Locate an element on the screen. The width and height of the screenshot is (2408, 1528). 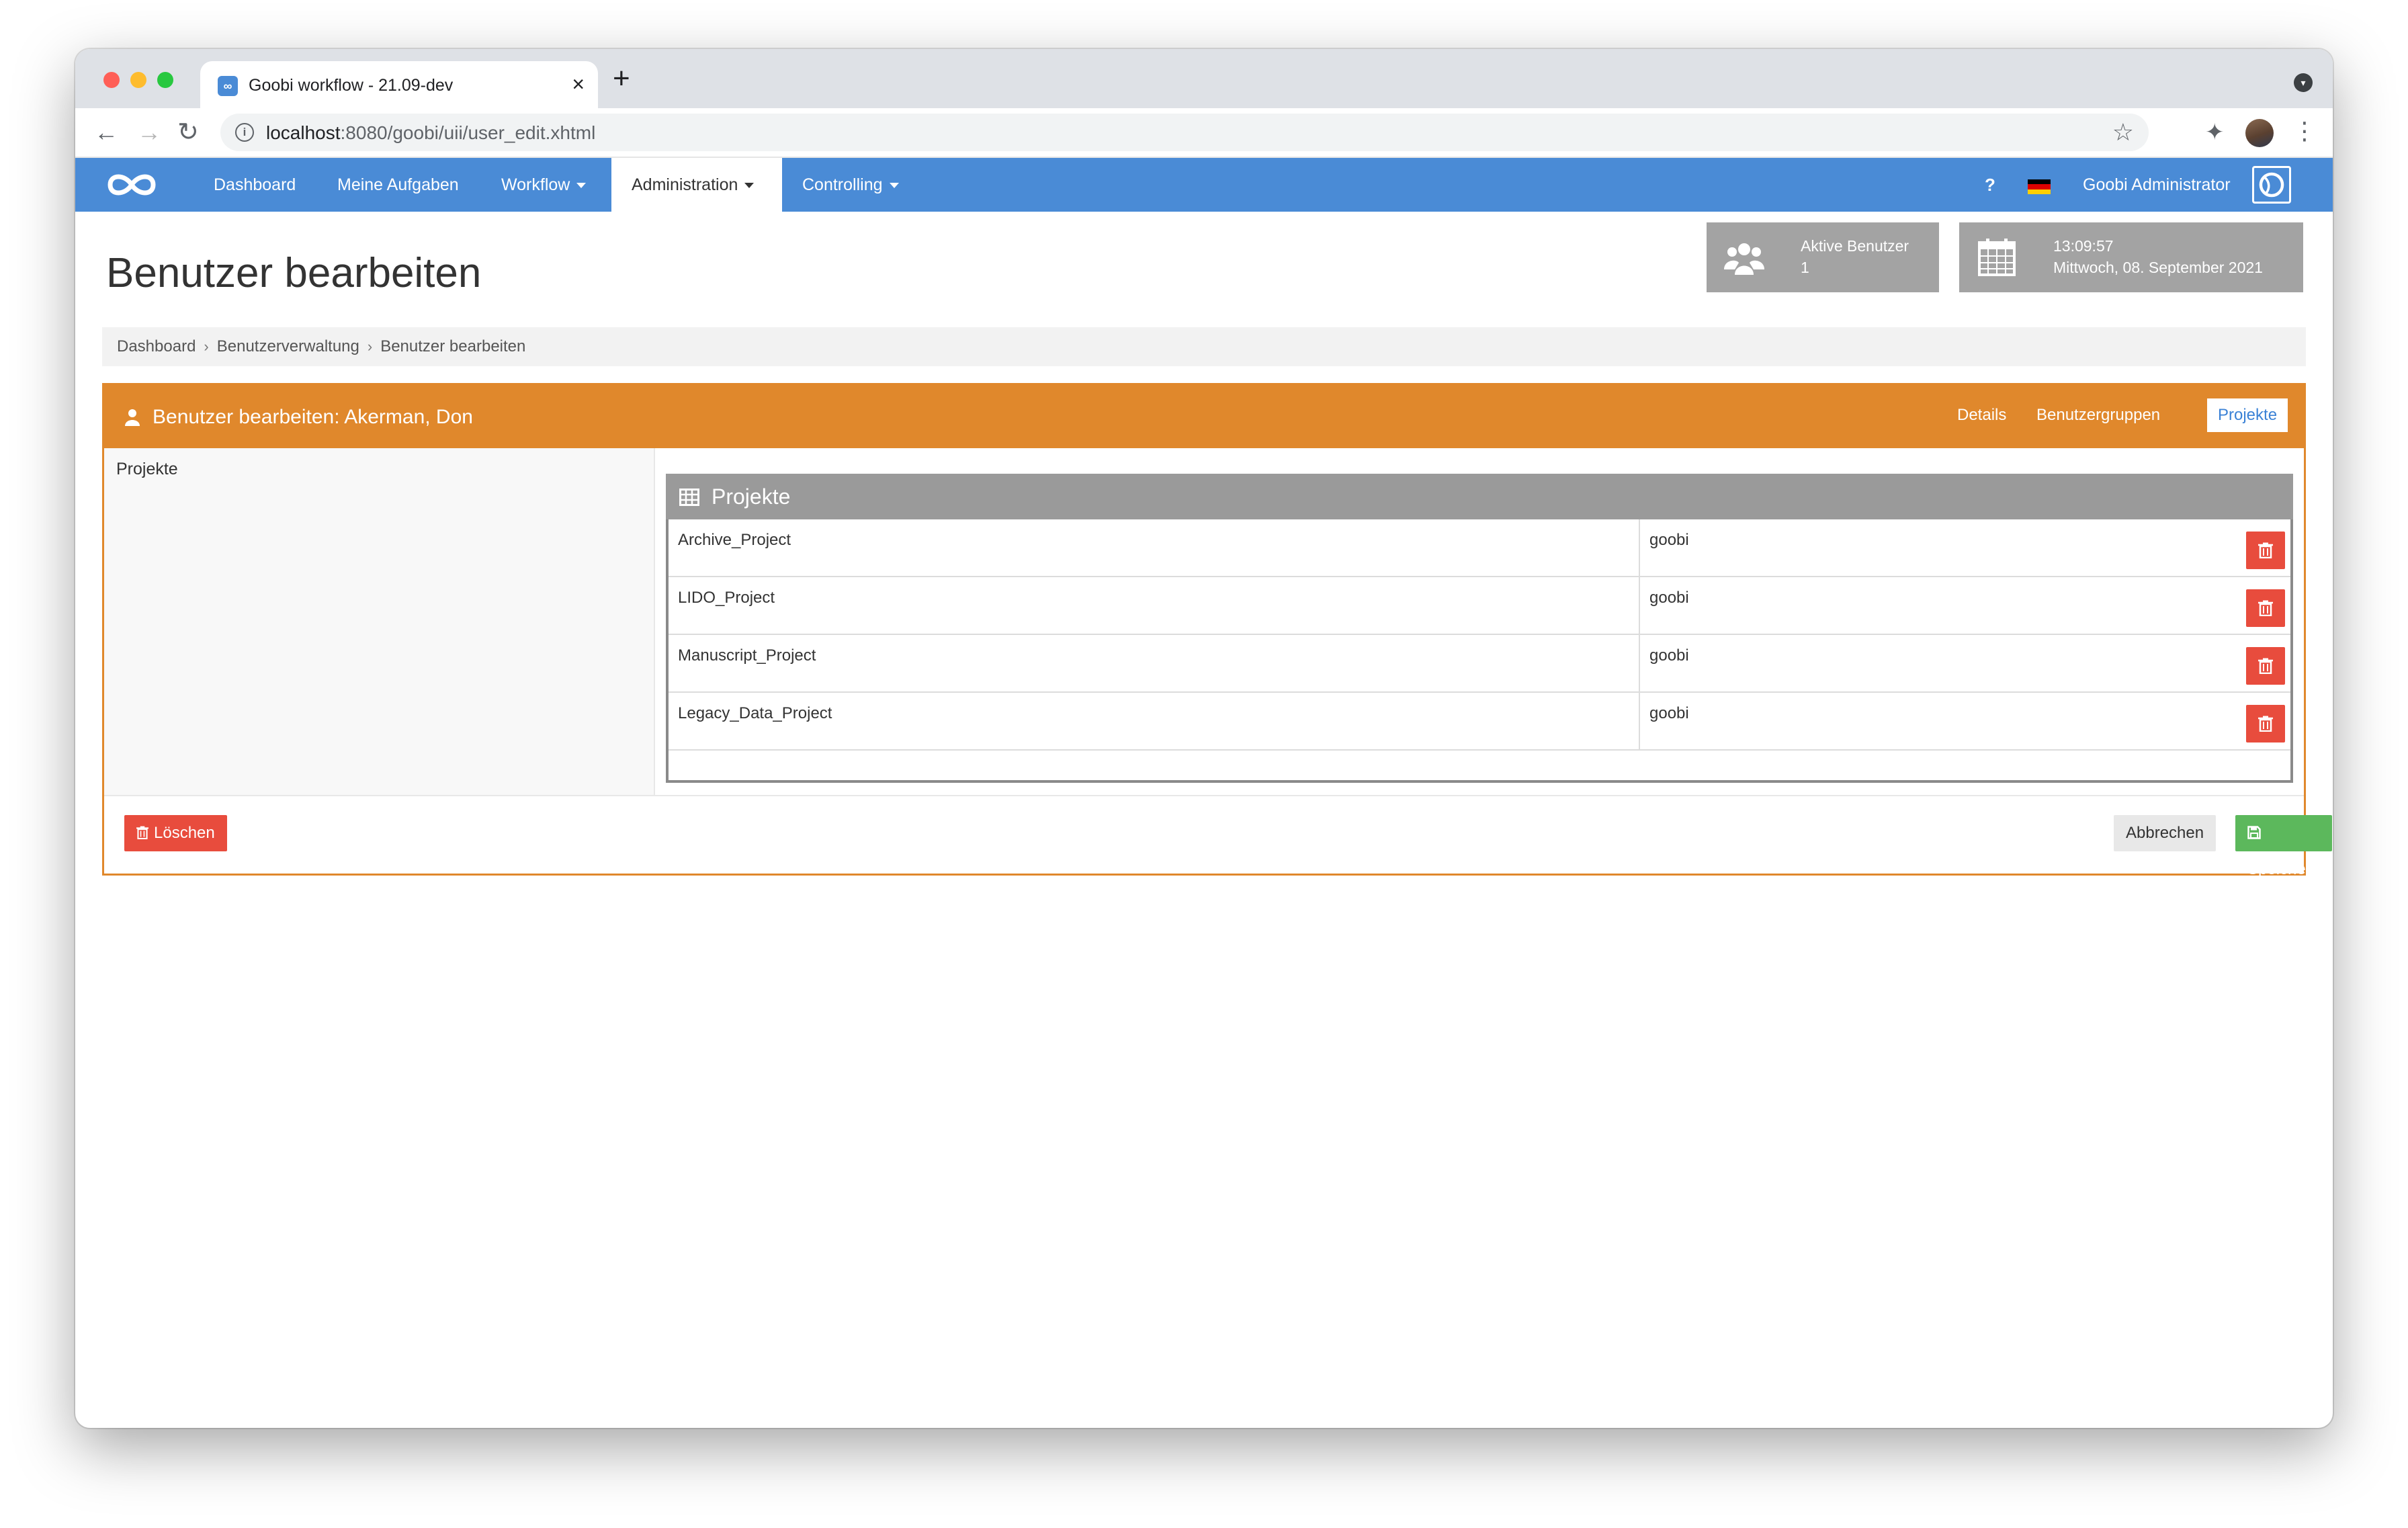
tab-search-icon: ▾ is located at coordinates (2303, 82).